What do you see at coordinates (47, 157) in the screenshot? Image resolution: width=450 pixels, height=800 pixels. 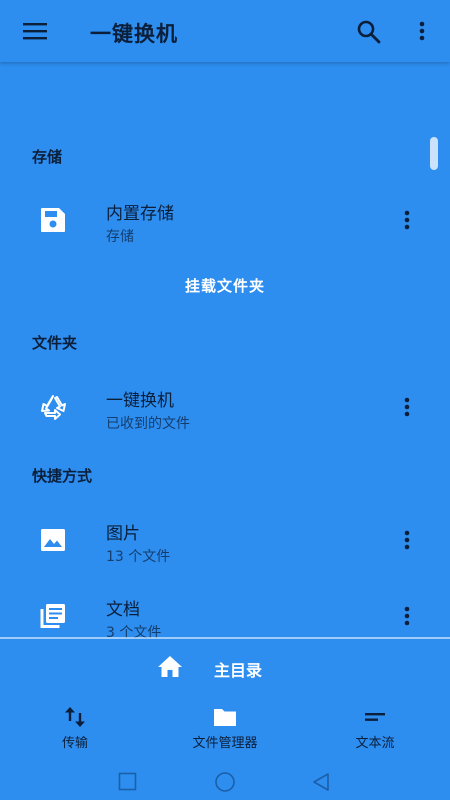 I see `section-header-storage: 存储` at bounding box center [47, 157].